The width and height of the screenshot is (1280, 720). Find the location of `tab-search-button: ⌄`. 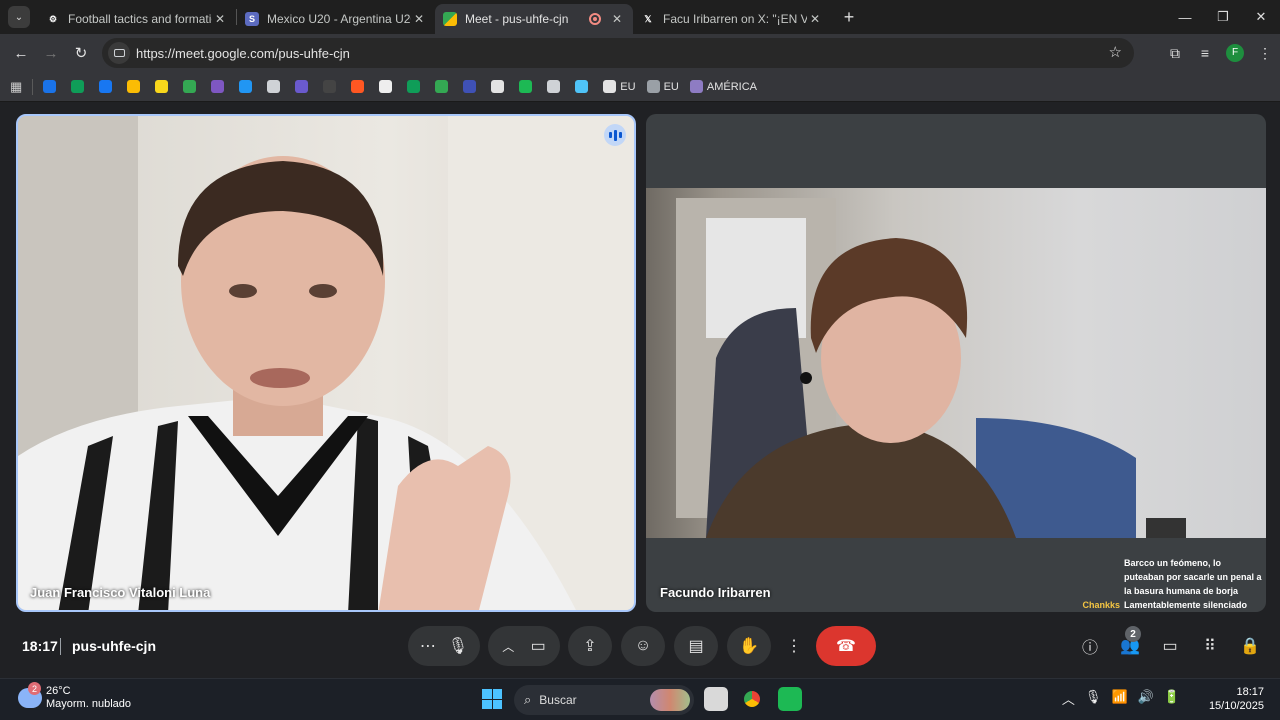

tab-search-button: ⌄ is located at coordinates (19, 17).